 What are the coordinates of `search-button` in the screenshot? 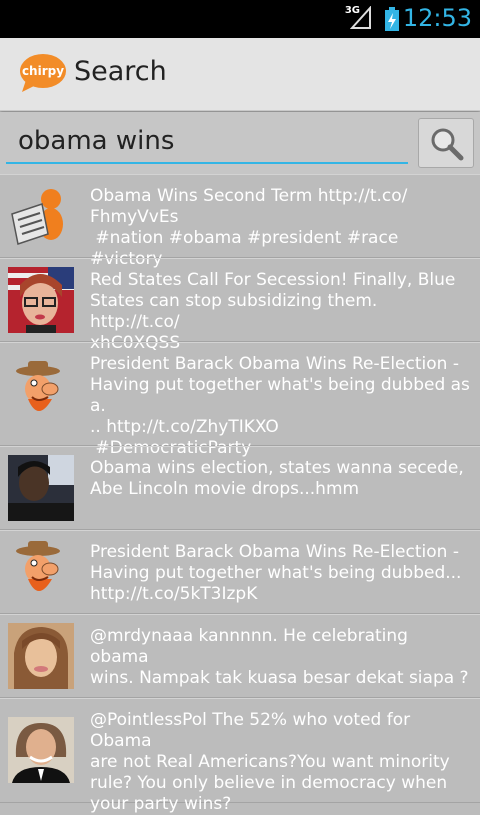 It's located at (446, 143).